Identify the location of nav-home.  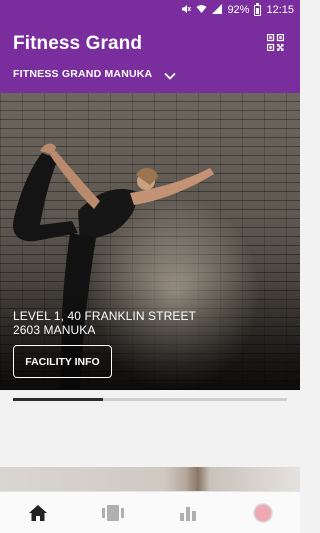
(37, 512).